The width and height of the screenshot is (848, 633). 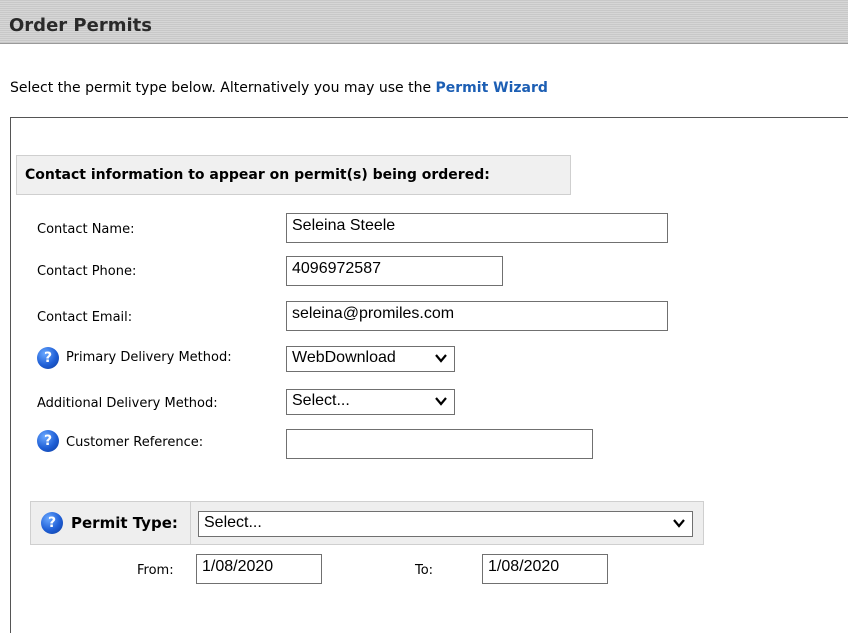 What do you see at coordinates (155, 570) in the screenshot?
I see `from-label: From:` at bounding box center [155, 570].